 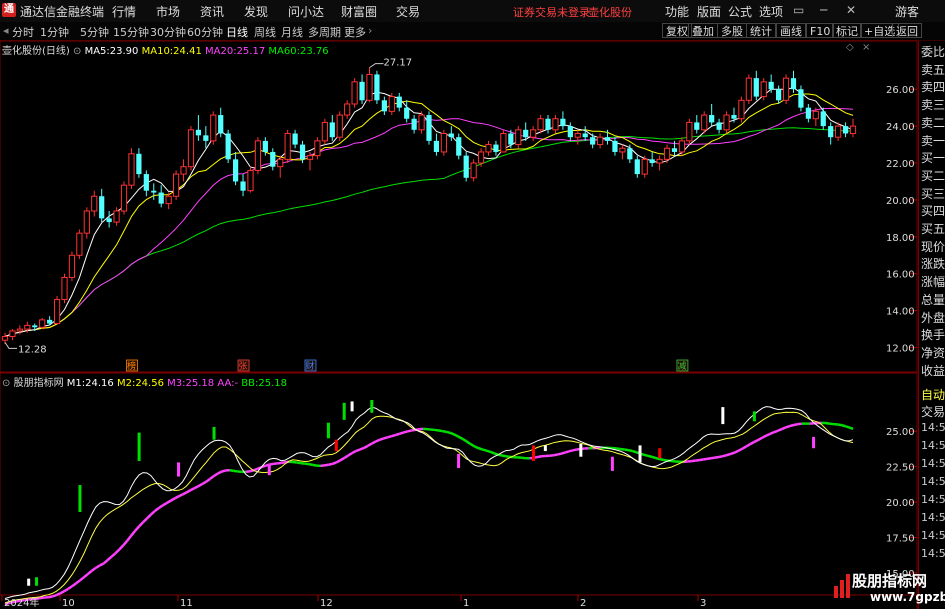 What do you see at coordinates (933, 140) in the screenshot?
I see `sidebar-item: 卖一` at bounding box center [933, 140].